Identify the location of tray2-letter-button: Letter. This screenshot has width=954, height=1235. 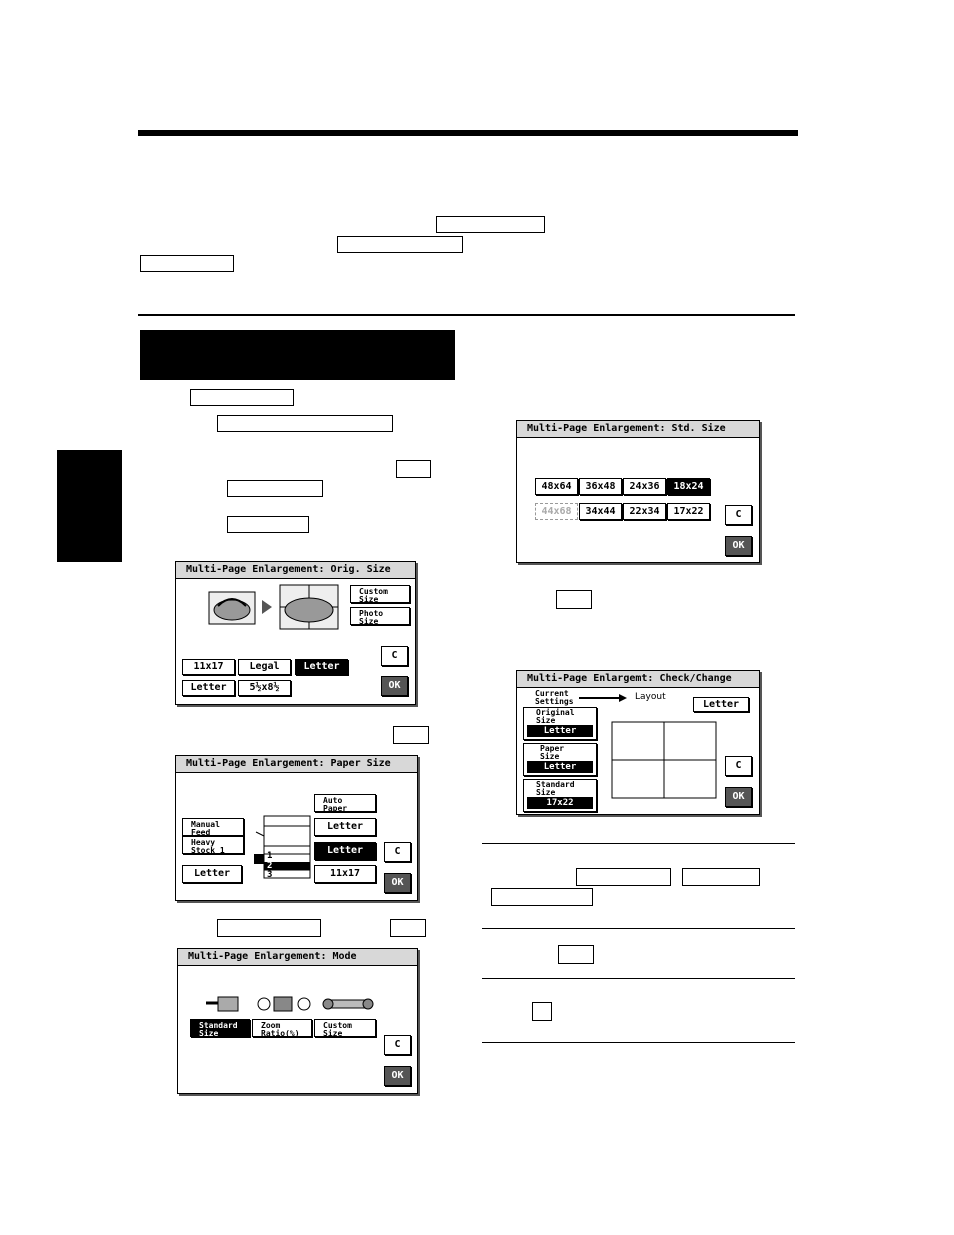
(345, 851).